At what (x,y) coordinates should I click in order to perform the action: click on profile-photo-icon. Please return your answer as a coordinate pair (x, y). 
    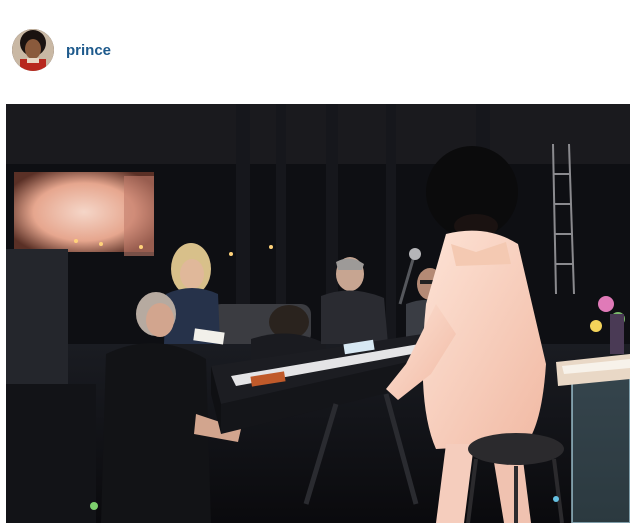
    Looking at the image, I should click on (33, 50).